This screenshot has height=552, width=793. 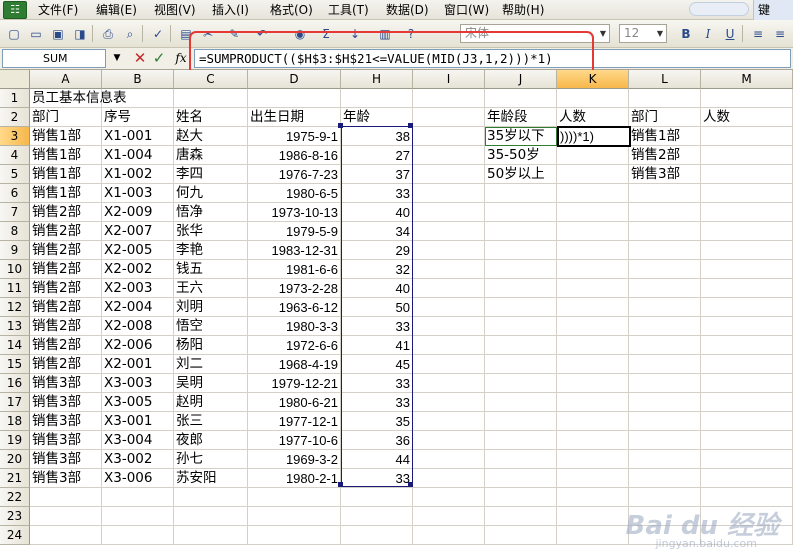 What do you see at coordinates (15, 231) in the screenshot?
I see `row-header: 8` at bounding box center [15, 231].